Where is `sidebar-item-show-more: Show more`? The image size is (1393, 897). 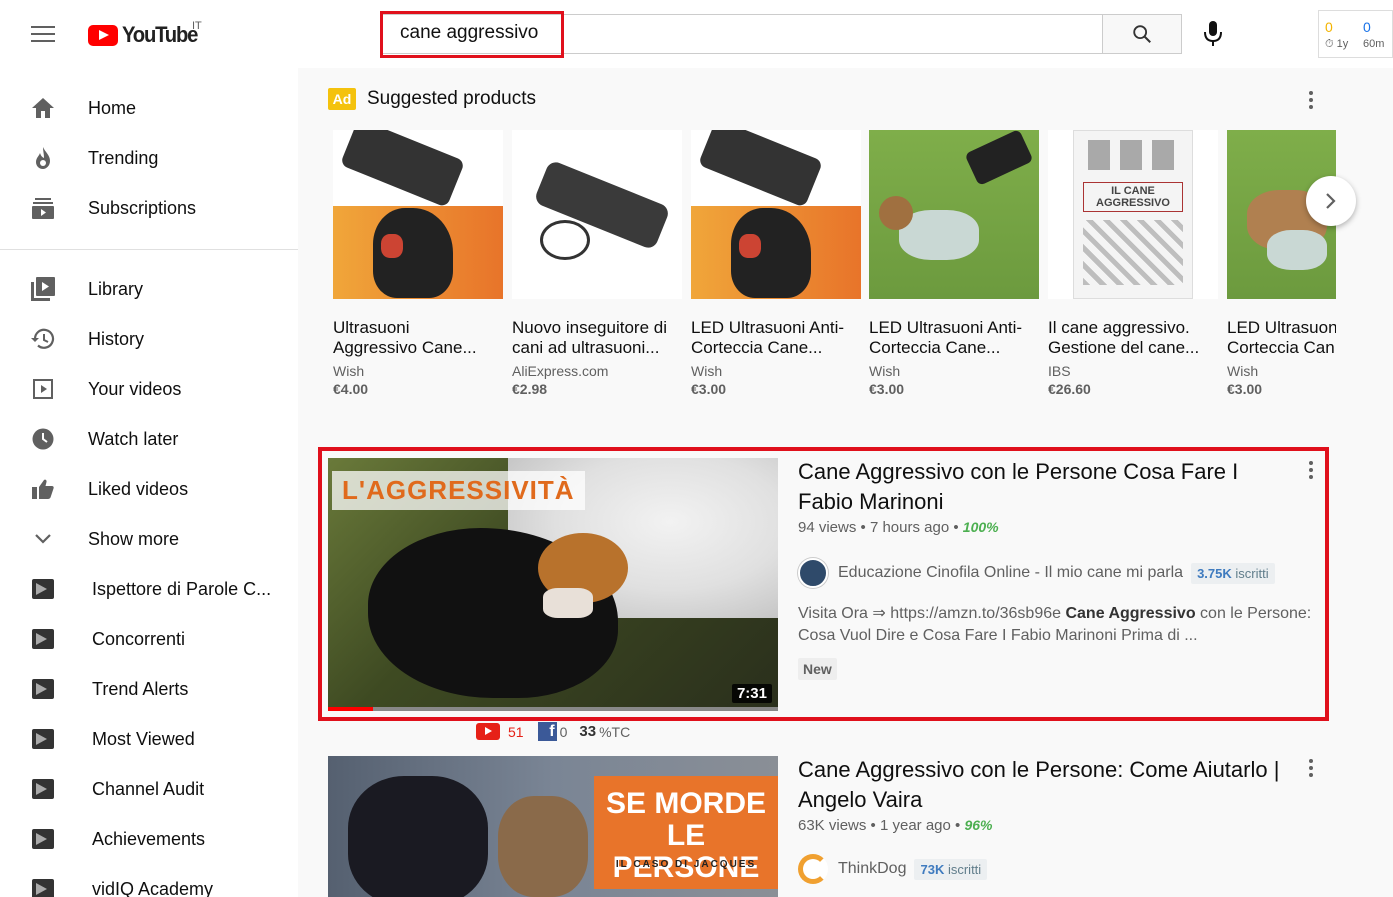 sidebar-item-show-more: Show more is located at coordinates (149, 539).